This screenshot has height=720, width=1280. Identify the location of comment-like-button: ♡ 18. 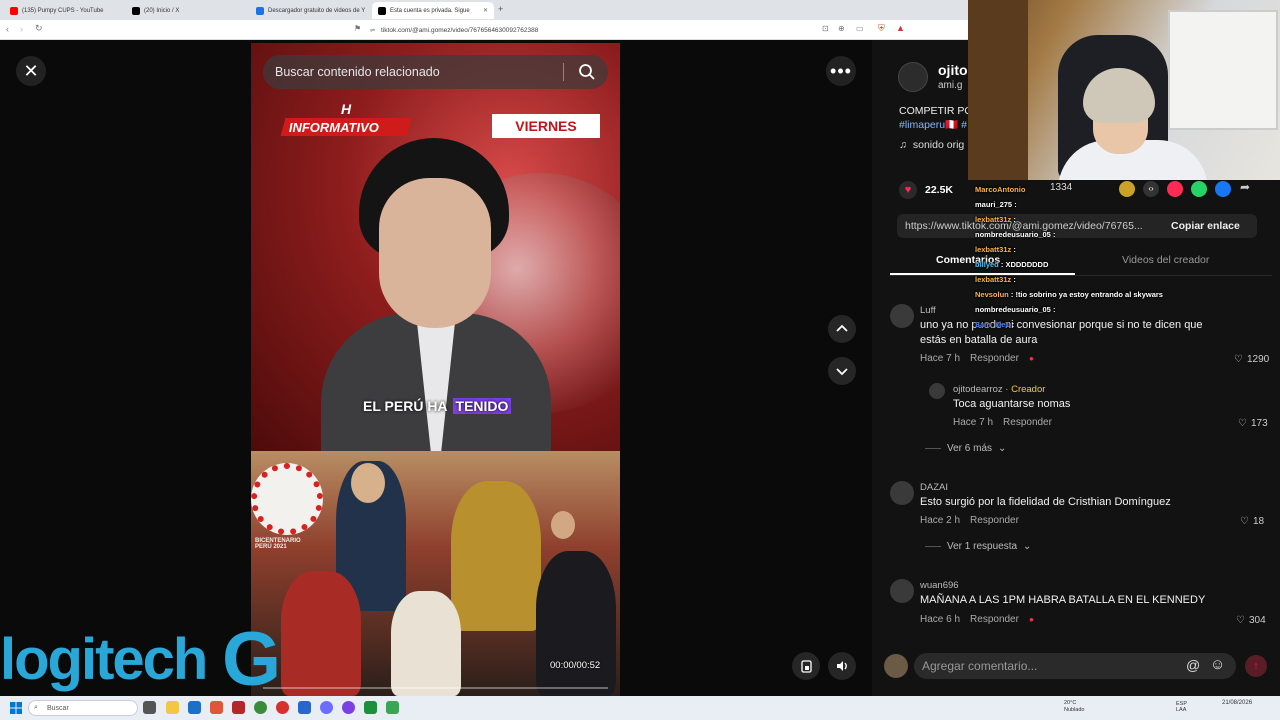
(1252, 521).